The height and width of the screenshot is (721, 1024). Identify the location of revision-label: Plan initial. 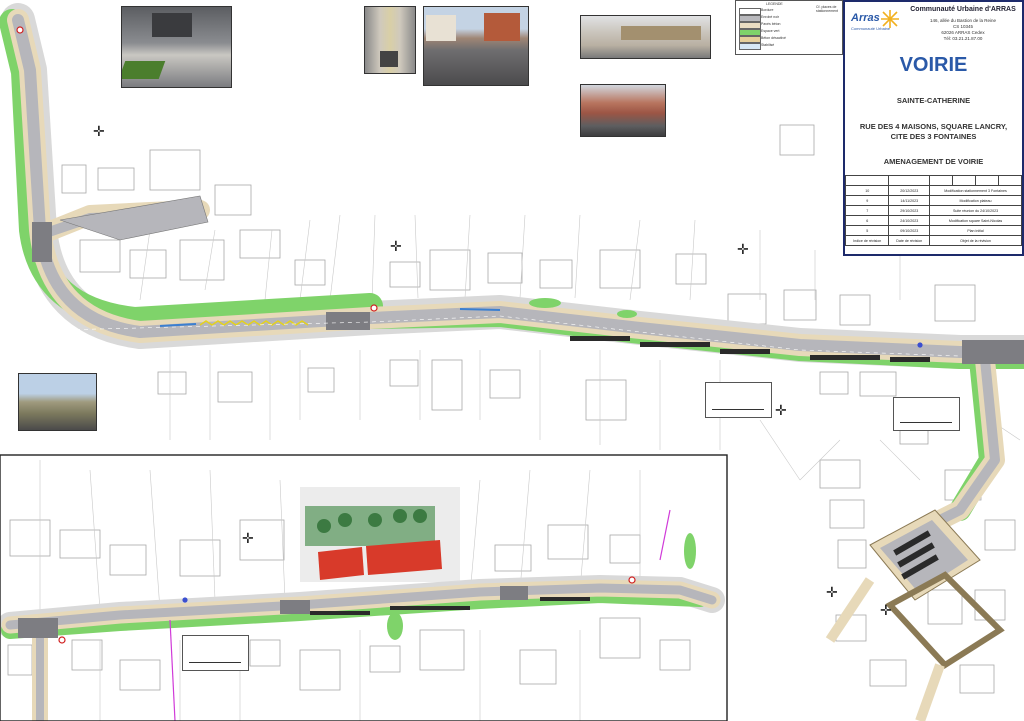
(975, 230).